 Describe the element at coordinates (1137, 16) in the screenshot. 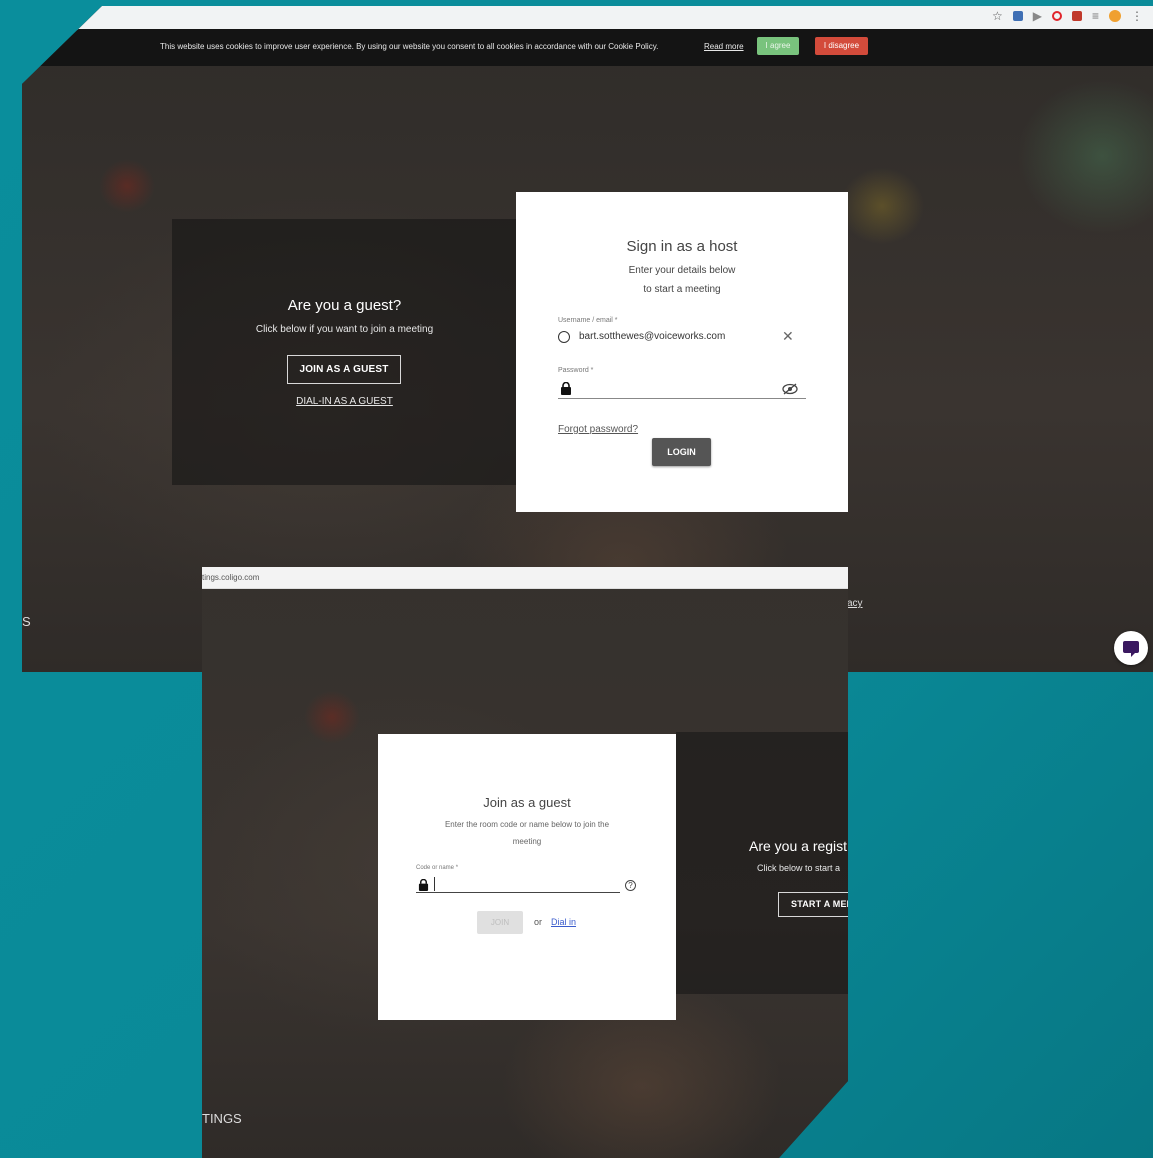

I see `menu-icon: ⋮` at that location.